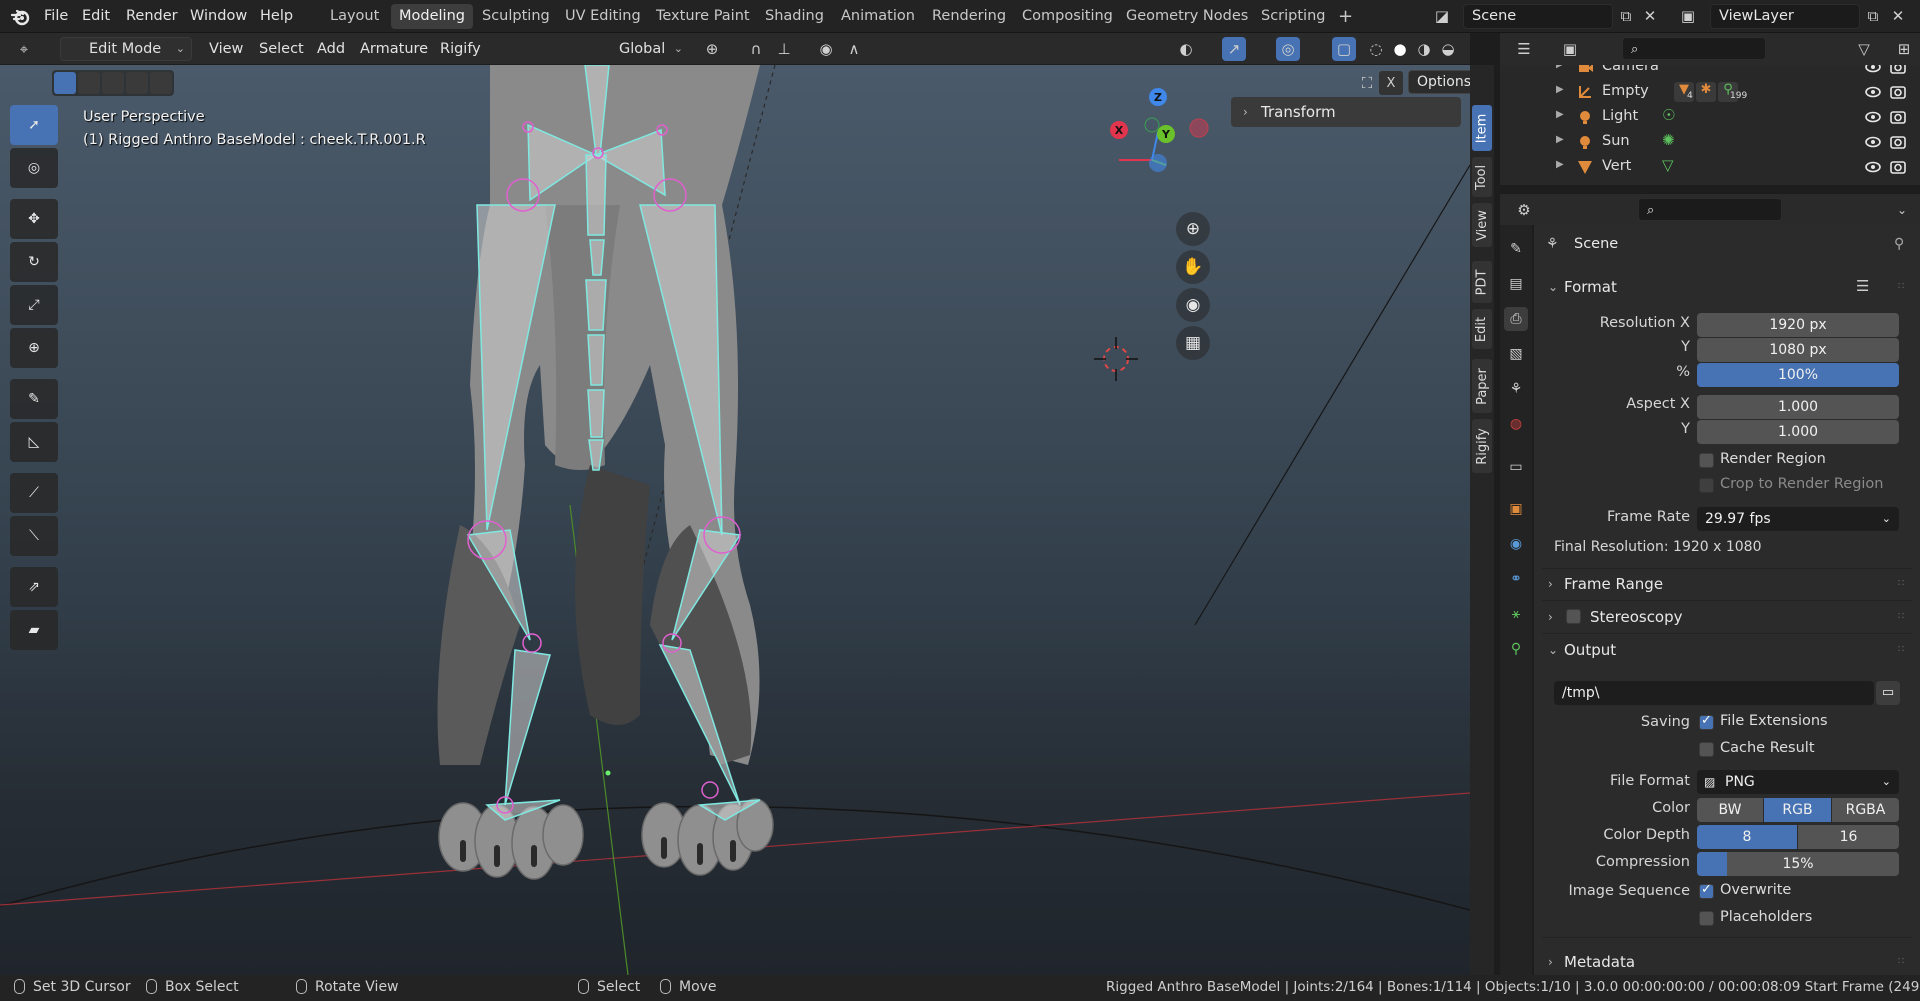  Describe the element at coordinates (1626, 16) in the screenshot. I see `new-scene-icon: ⧉` at that location.